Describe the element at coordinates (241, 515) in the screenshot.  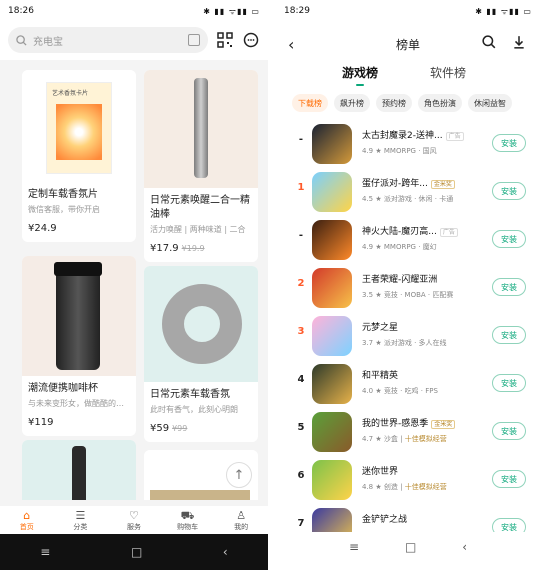
I see `profile-icon: ♙` at that location.